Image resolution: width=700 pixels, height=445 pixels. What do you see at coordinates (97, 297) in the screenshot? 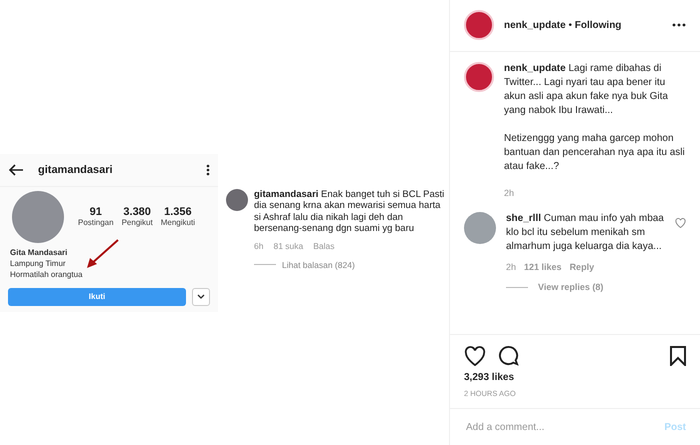
I see `follow-button: Ikuti` at bounding box center [97, 297].